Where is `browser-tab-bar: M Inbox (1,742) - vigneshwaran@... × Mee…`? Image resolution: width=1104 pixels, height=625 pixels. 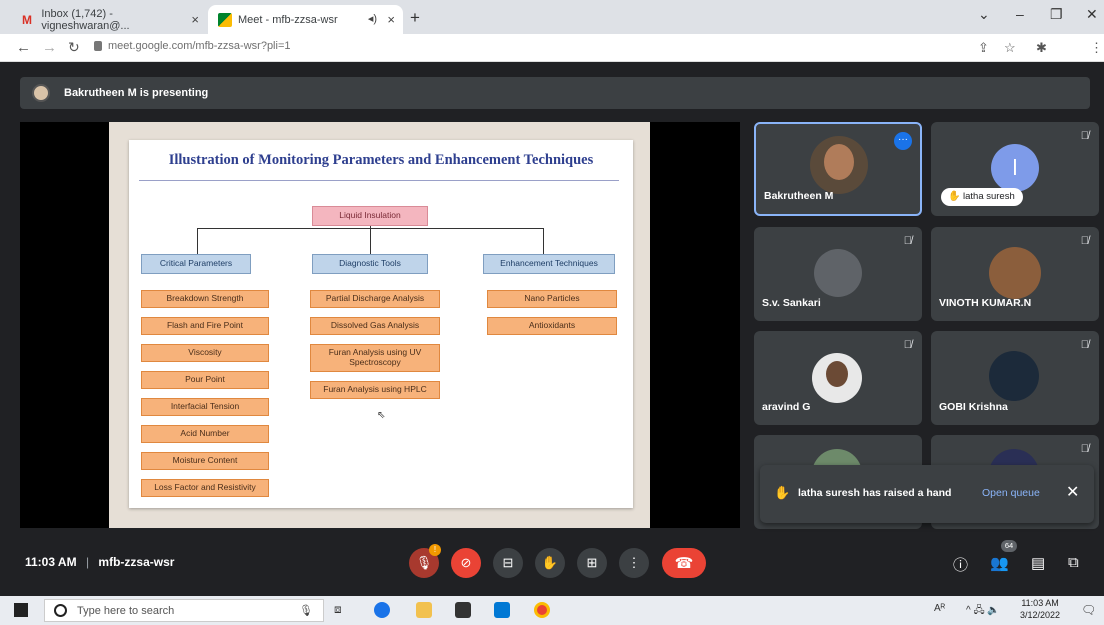 browser-tab-bar: M Inbox (1,742) - vigneshwaran@... × Mee… is located at coordinates (552, 17).